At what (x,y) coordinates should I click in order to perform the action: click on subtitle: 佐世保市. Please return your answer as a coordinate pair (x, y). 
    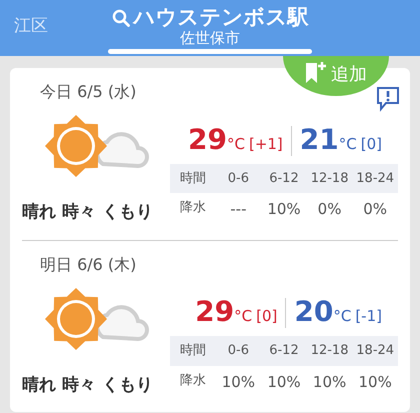
    Looking at the image, I should click on (210, 38).